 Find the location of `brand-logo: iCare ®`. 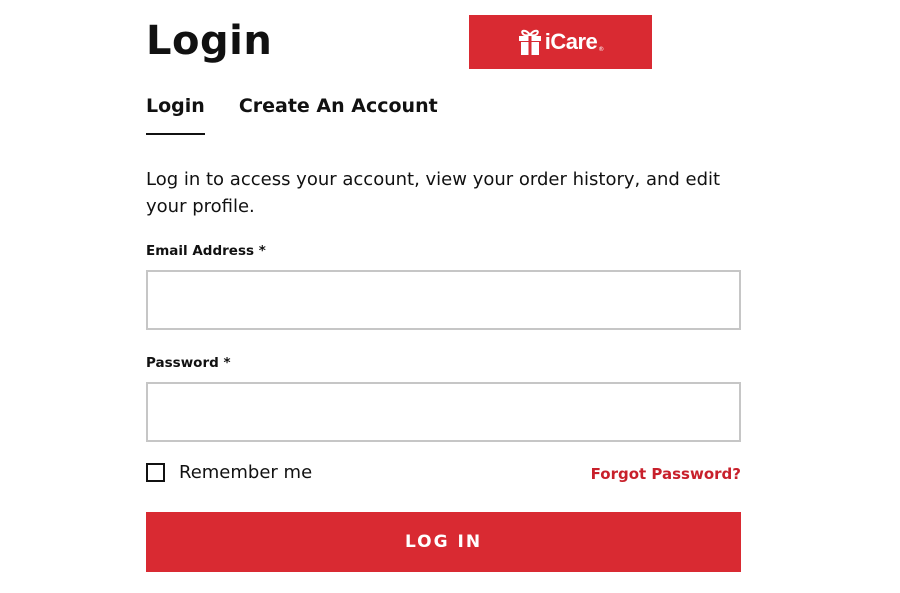

brand-logo: iCare ® is located at coordinates (560, 42).